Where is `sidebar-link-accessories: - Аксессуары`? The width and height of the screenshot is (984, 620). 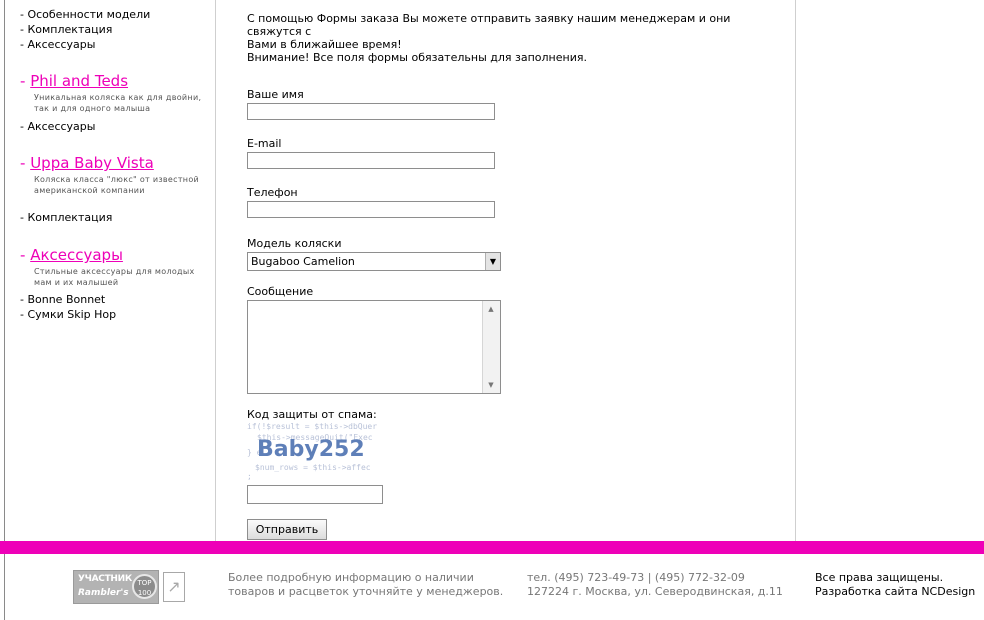
sidebar-link-accessories: - Аксессуары is located at coordinates (57, 44).